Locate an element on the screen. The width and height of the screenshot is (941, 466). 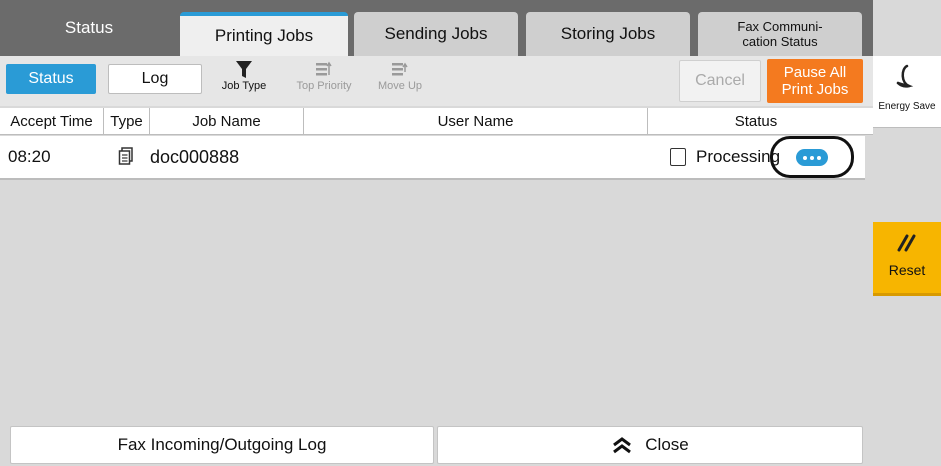
tab-label: Storing Jobs is located at coordinates (608, 33).